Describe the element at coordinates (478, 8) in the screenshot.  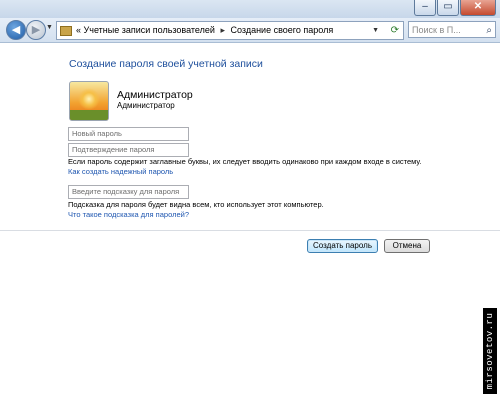
I see `close-icon: ✕` at that location.